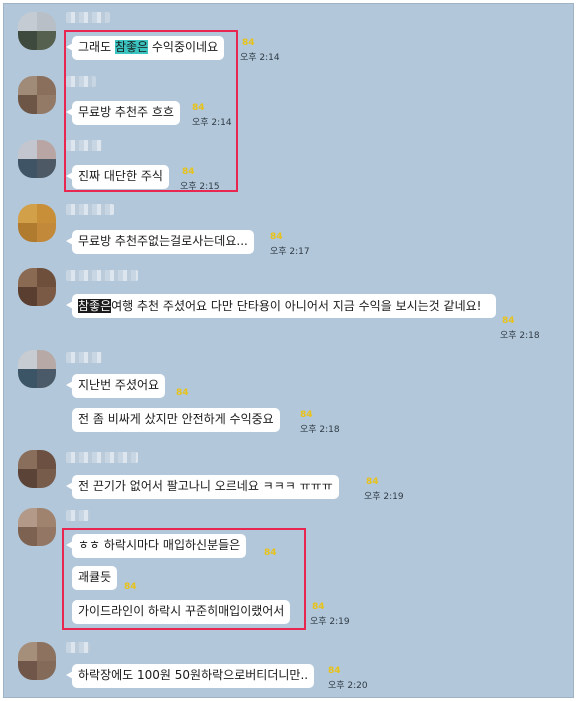 The width and height of the screenshot is (577, 701). I want to click on keyword-highlight: 참좋은, so click(95, 306).